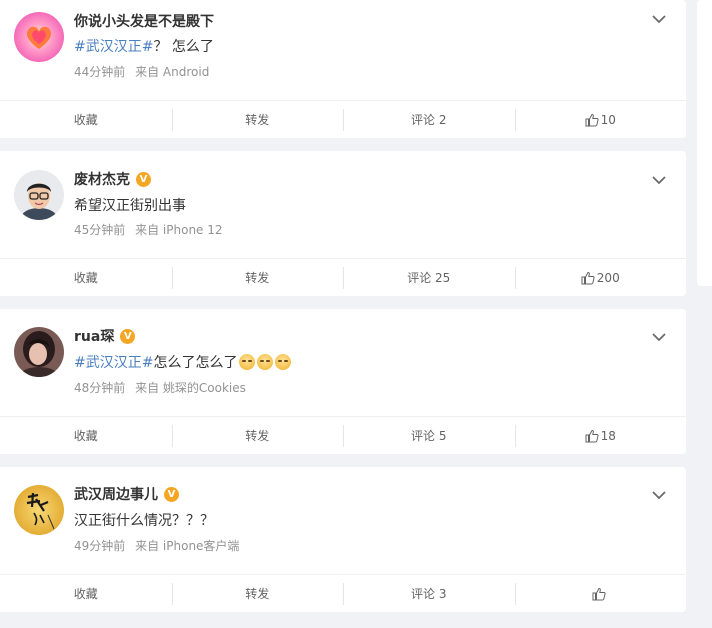 This screenshot has height=628, width=712. Describe the element at coordinates (144, 21) in the screenshot. I see `author-name: 你说小头发是不是殿下` at that location.